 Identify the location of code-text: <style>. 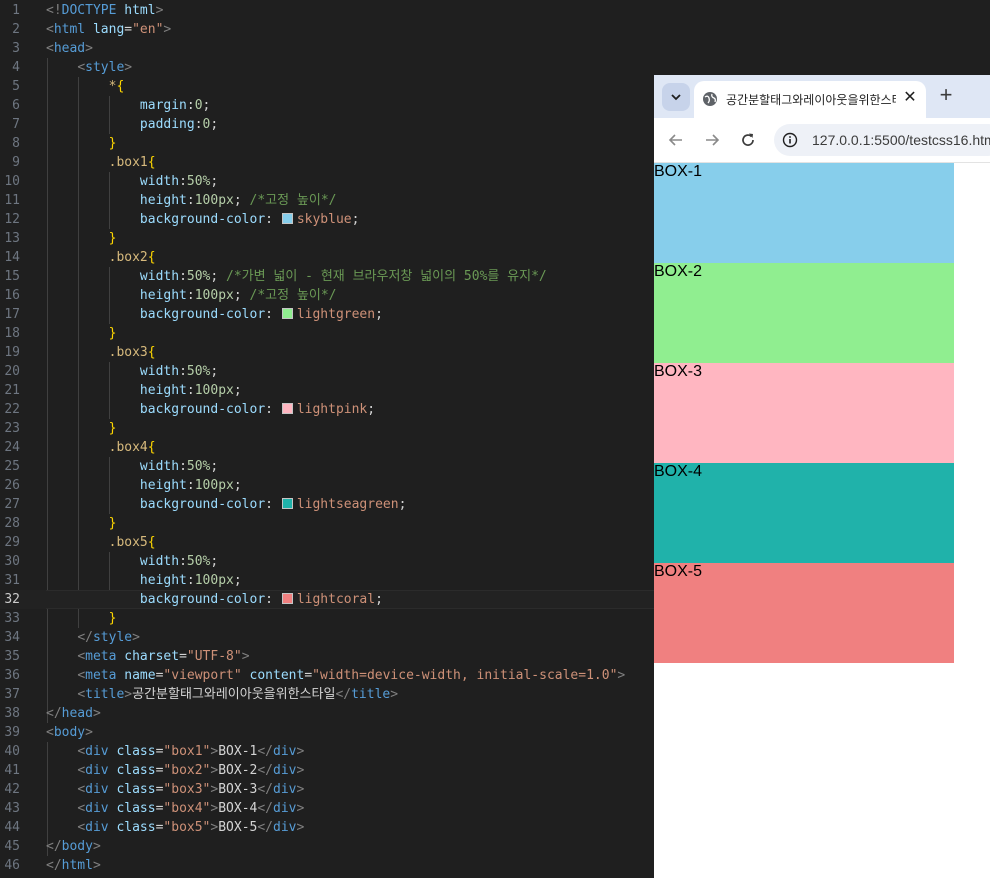
(105, 67).